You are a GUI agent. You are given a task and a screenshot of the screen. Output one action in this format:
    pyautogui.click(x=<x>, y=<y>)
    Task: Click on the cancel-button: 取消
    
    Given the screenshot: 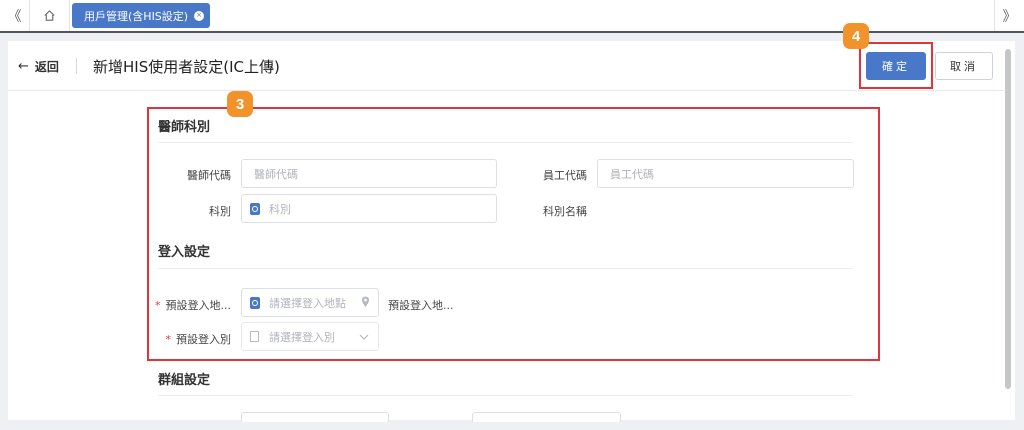 What is the action you would take?
    pyautogui.click(x=964, y=66)
    